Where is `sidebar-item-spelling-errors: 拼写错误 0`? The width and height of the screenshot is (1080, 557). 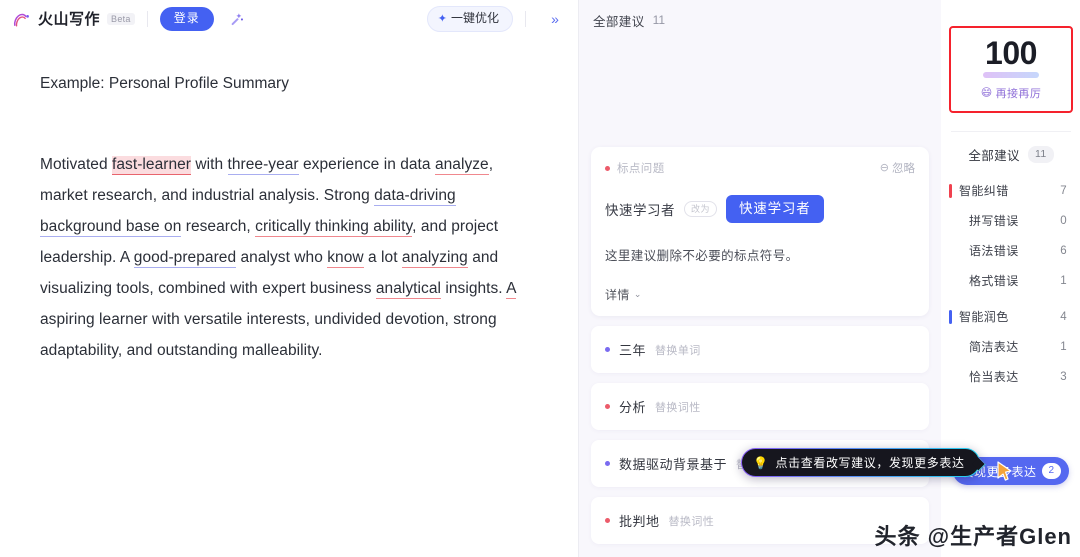
sidebar-item-spelling-errors: 拼写错误 0 is located at coordinates (1010, 221).